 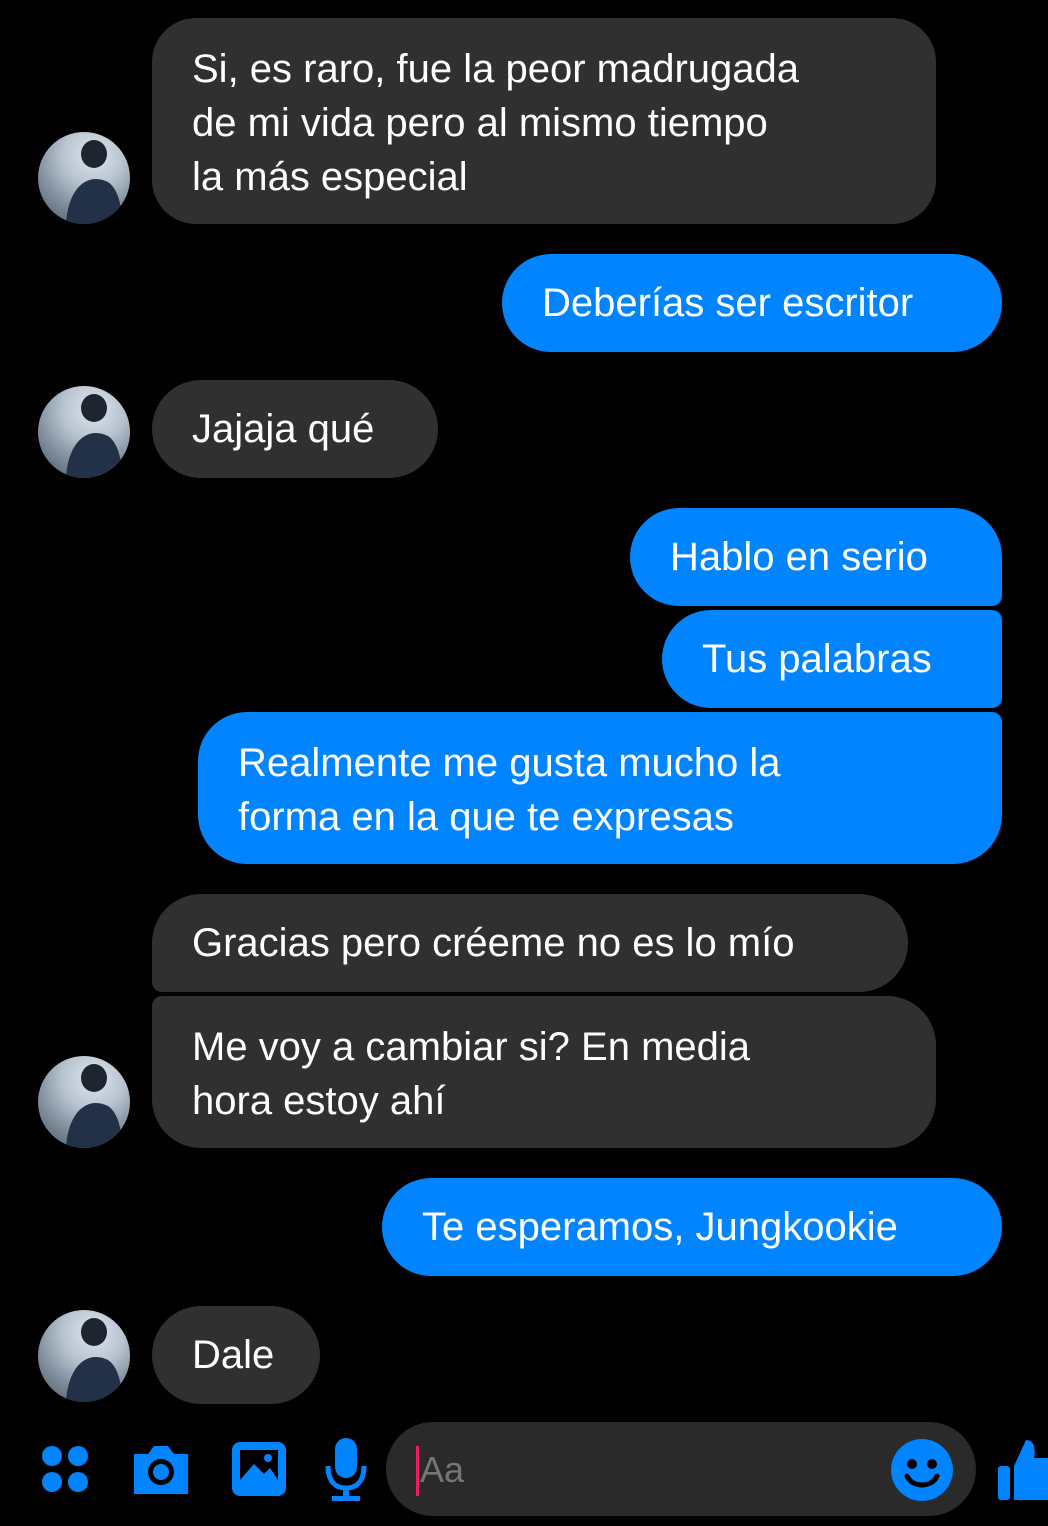 I want to click on message-incoming: Gracias pero créeme no es lo mío, so click(x=530, y=943).